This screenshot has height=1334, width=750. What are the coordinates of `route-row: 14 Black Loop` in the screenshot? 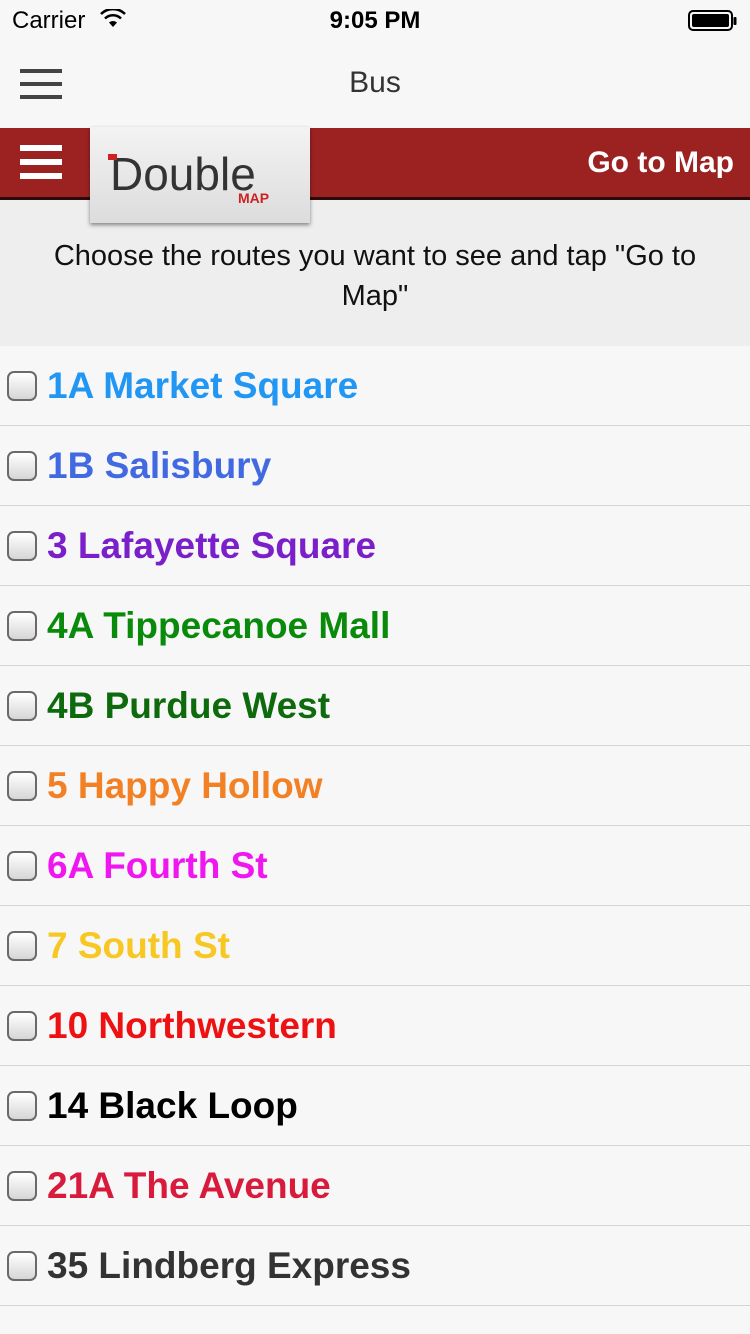 It's located at (375, 1106).